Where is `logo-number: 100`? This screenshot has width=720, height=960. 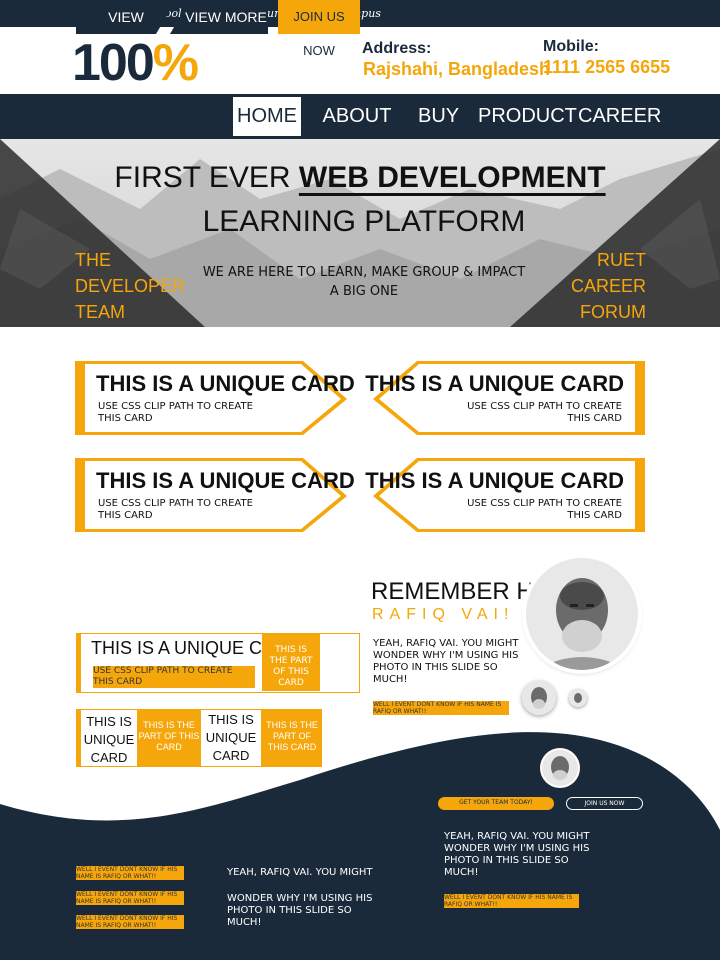
logo-number: 100 is located at coordinates (113, 63).